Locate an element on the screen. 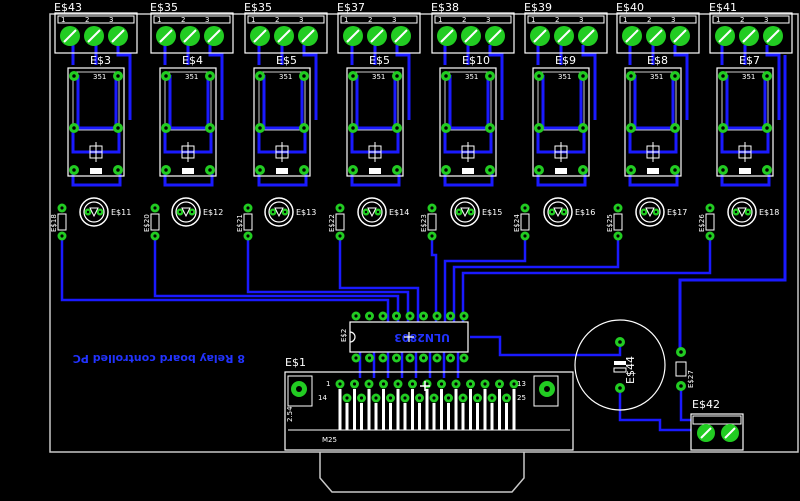  relay-ref-5: E$10 is located at coordinates (476, 60).